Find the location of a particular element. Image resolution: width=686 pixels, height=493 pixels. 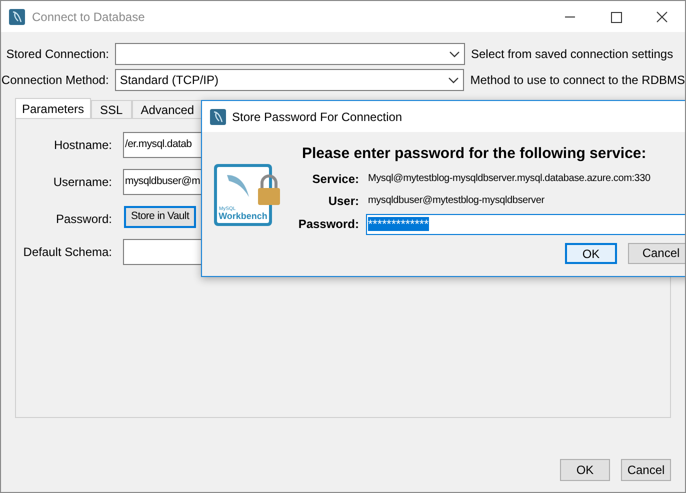

info-label: Service: is located at coordinates (335, 179).